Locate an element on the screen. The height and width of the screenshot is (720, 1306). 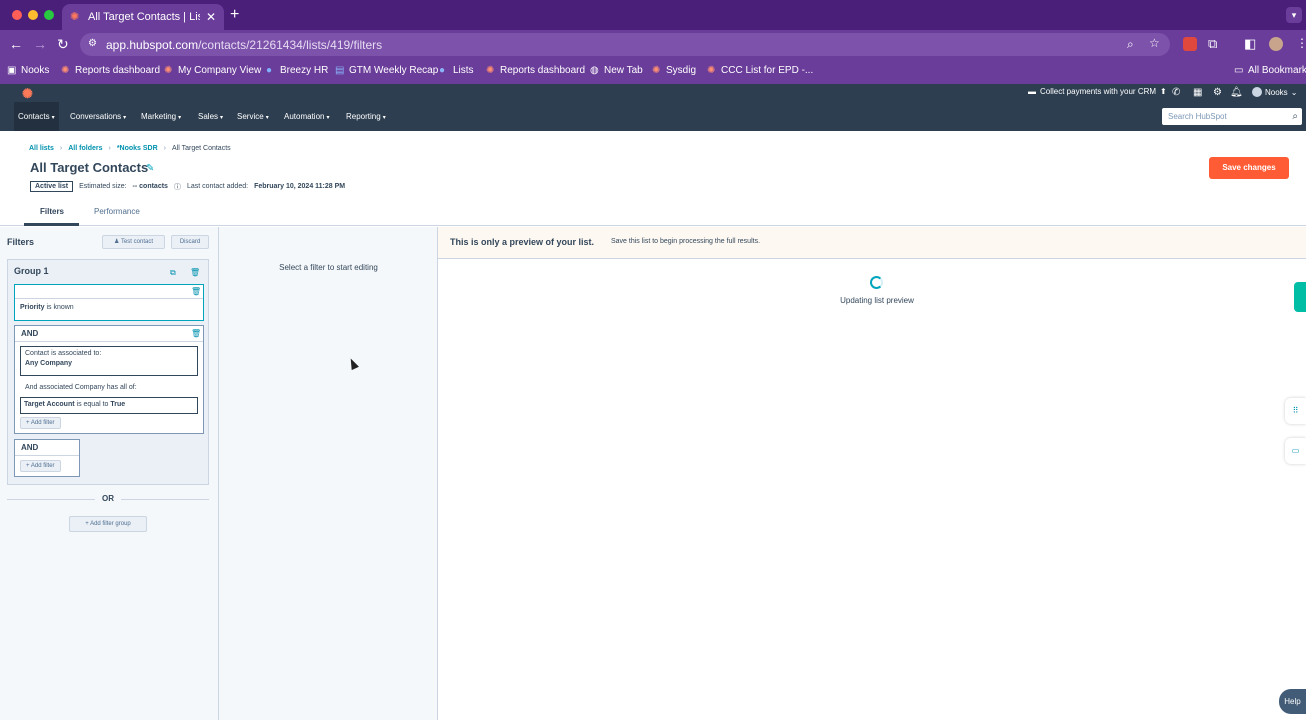
url-path: /contacts/21261434/lists/419/filters is located at coordinates (290, 44).